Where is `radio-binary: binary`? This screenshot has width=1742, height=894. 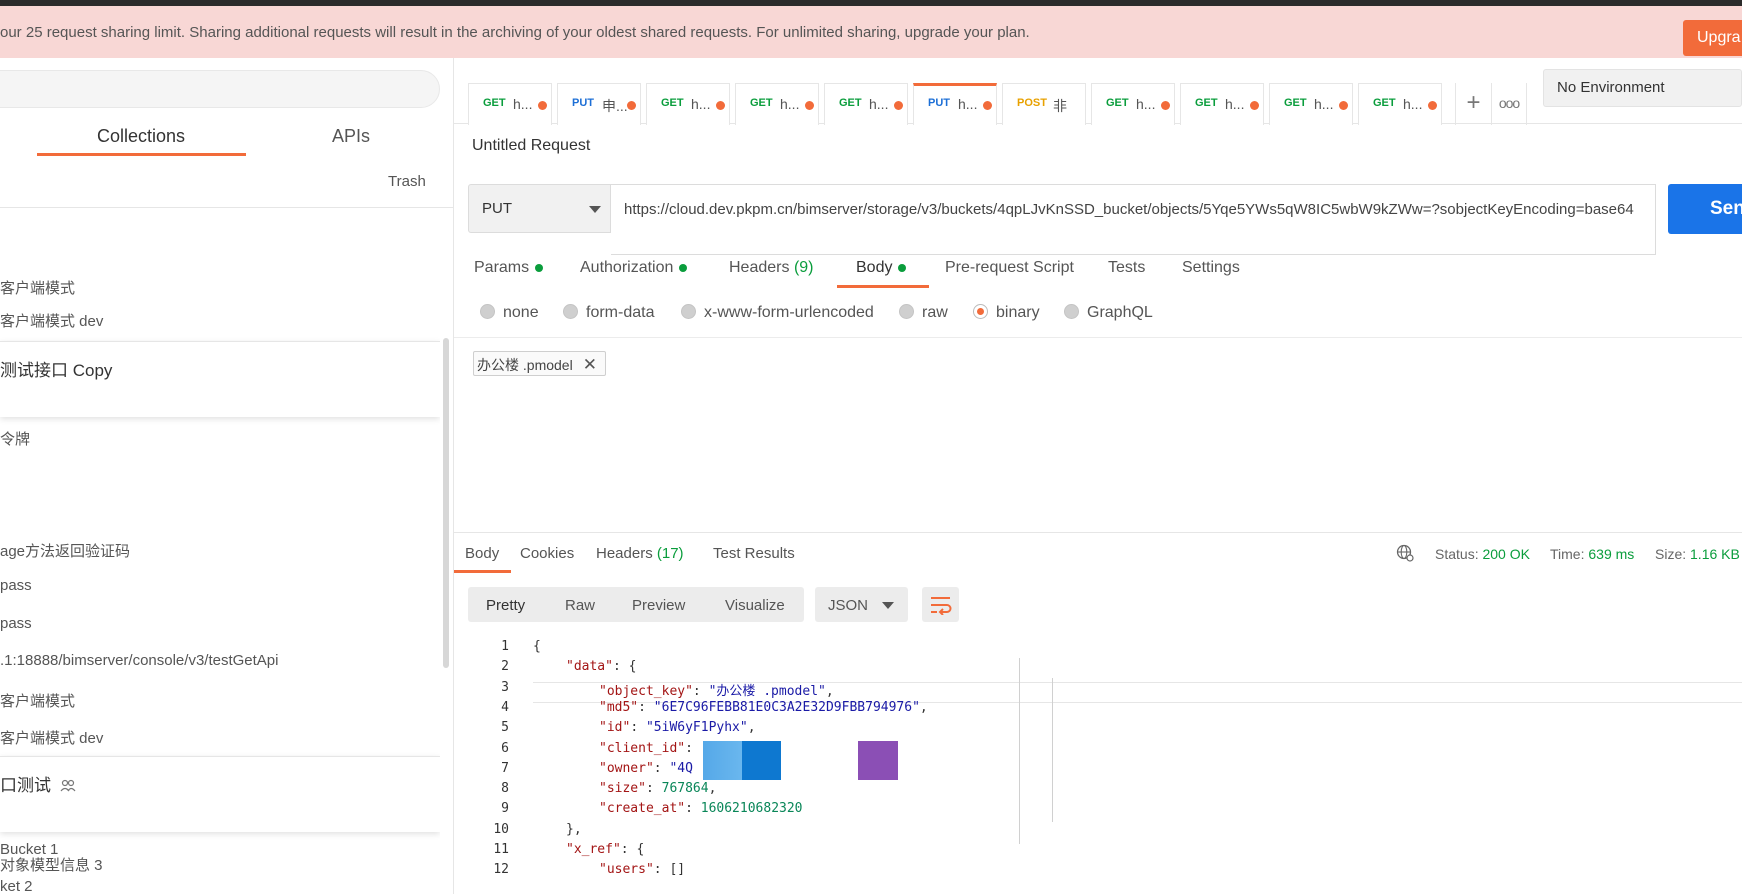
radio-binary: binary is located at coordinates (1006, 313).